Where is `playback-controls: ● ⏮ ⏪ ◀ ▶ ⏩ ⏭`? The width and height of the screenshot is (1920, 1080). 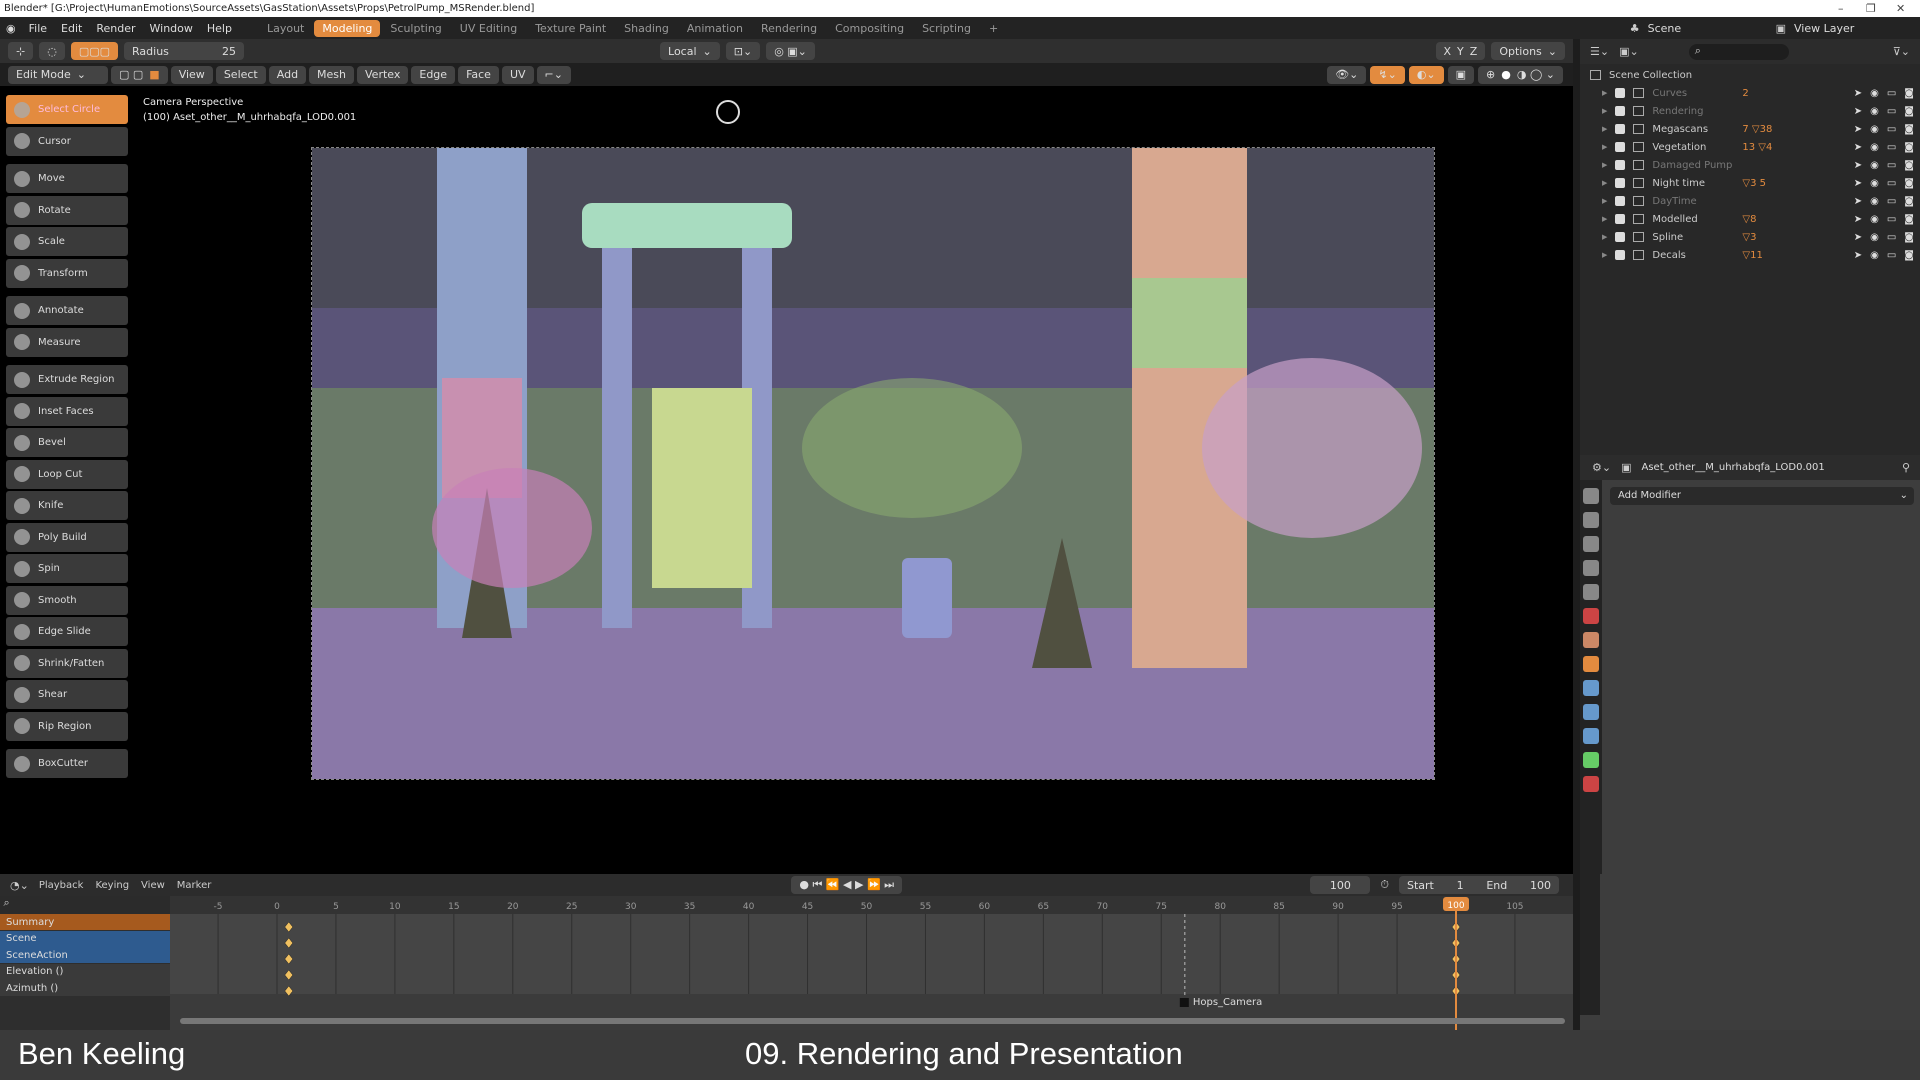
playback-controls: ● ⏮ ⏪ ◀ ▶ ⏩ ⏭ is located at coordinates (847, 885).